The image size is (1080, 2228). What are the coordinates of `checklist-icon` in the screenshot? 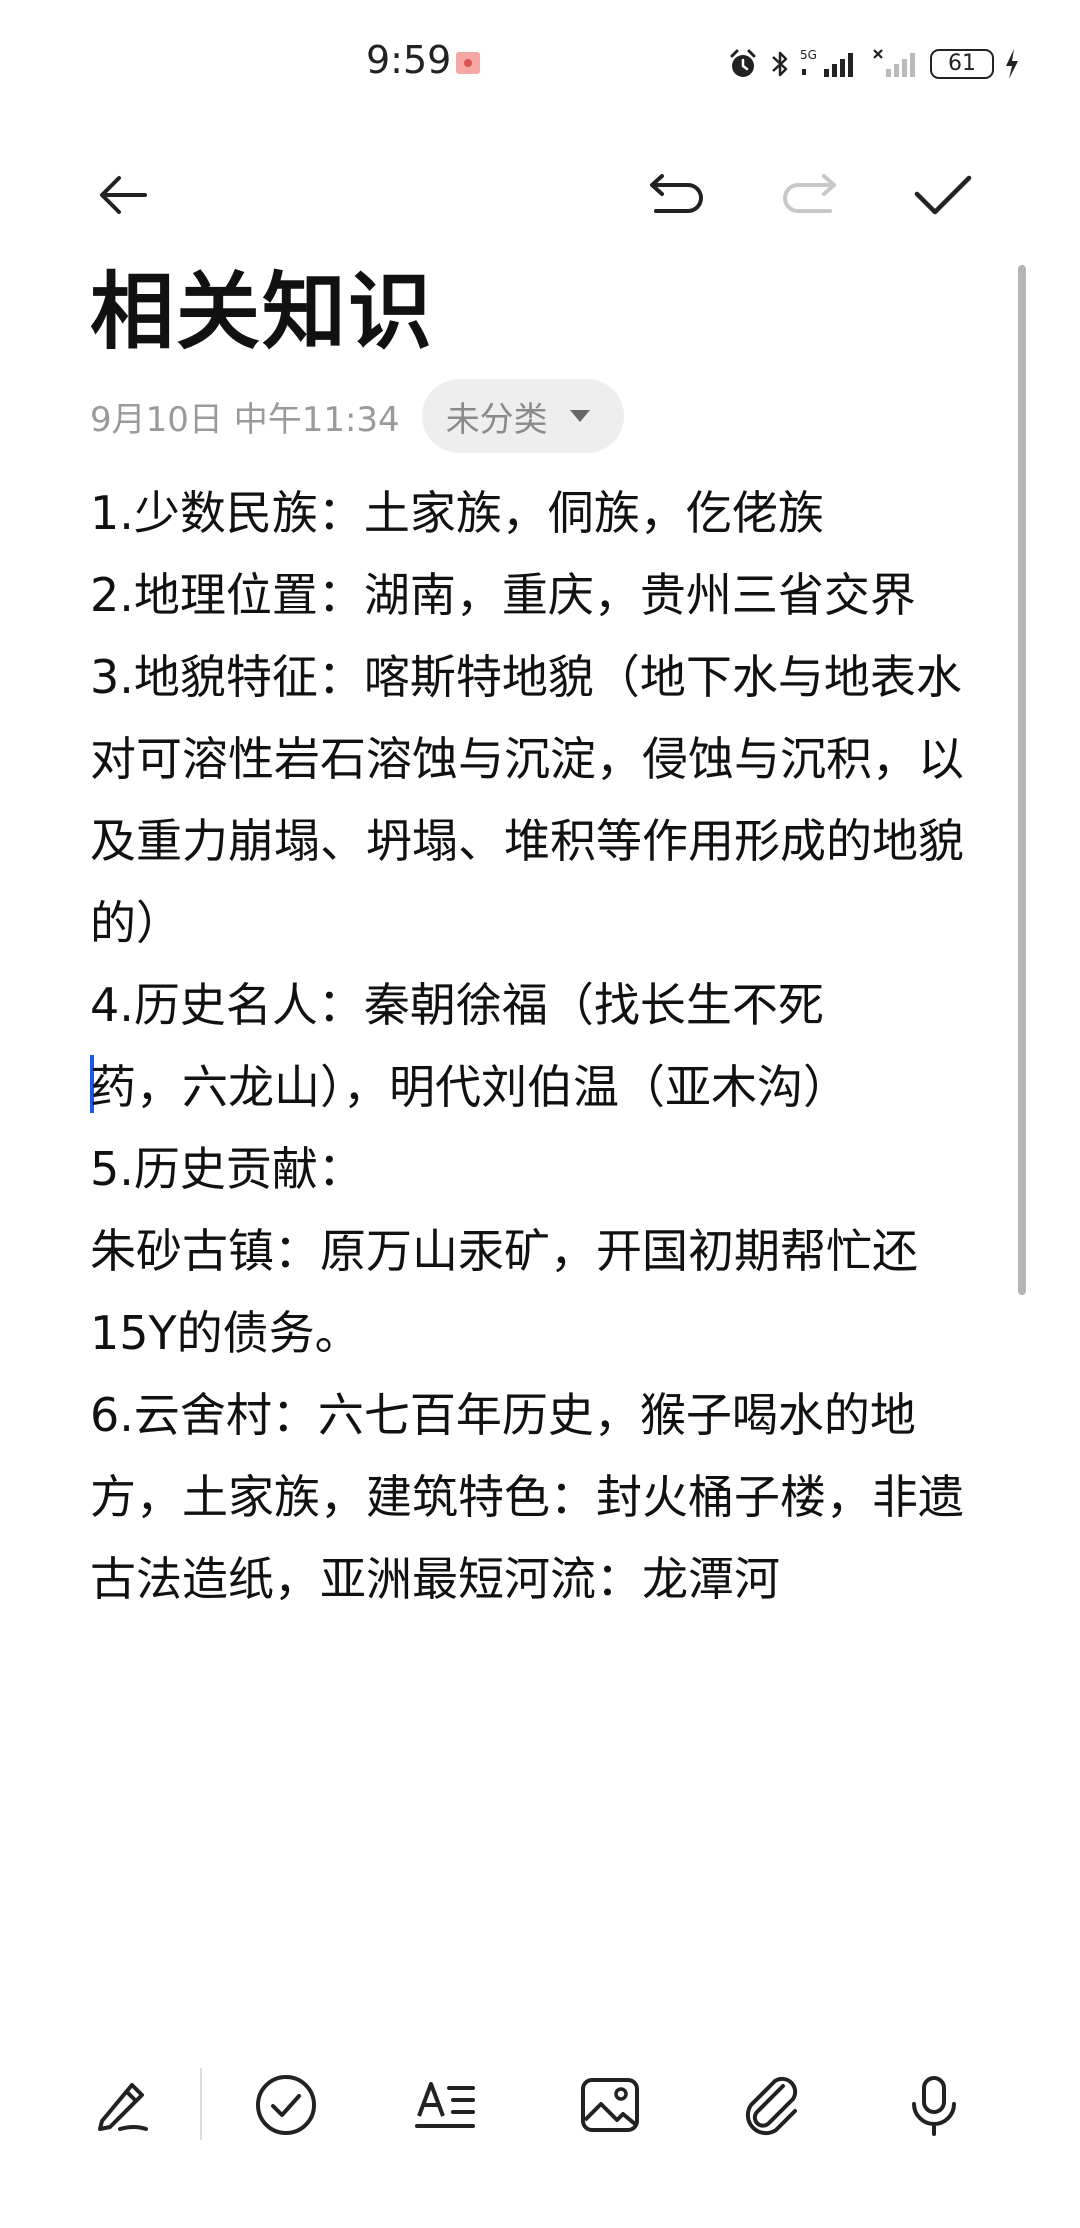 It's located at (286, 2105).